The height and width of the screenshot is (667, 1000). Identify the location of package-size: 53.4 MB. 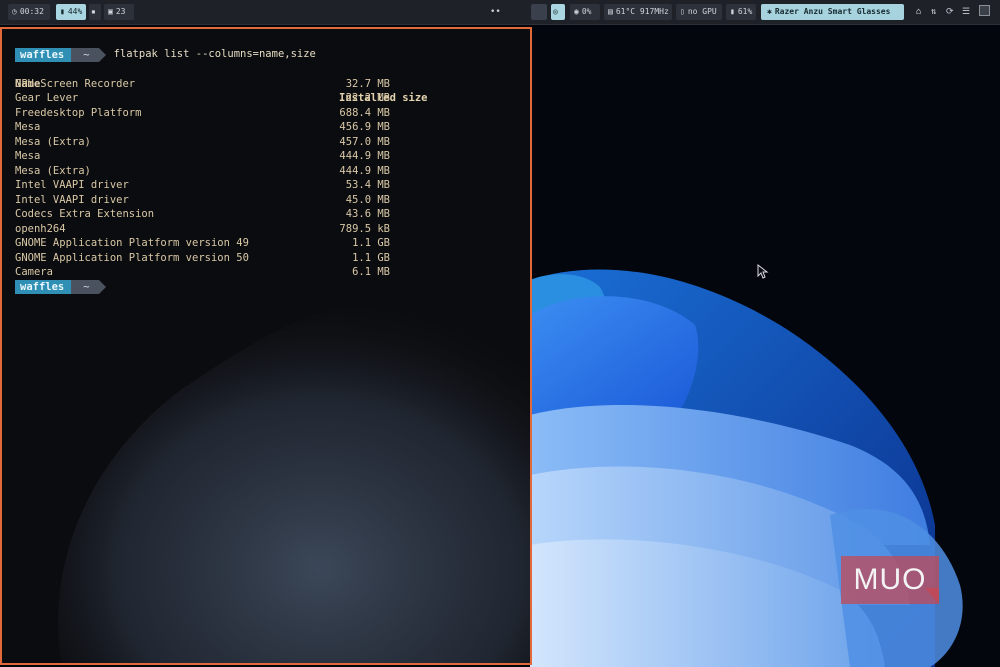
(367, 185).